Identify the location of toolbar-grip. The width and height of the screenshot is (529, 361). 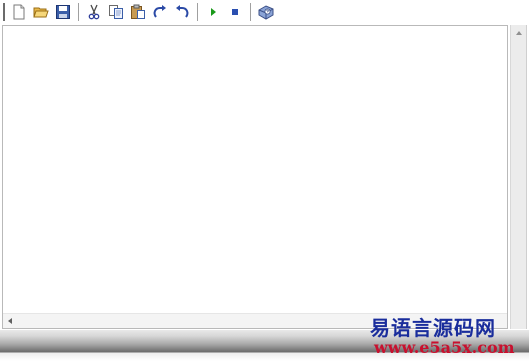
(4, 12).